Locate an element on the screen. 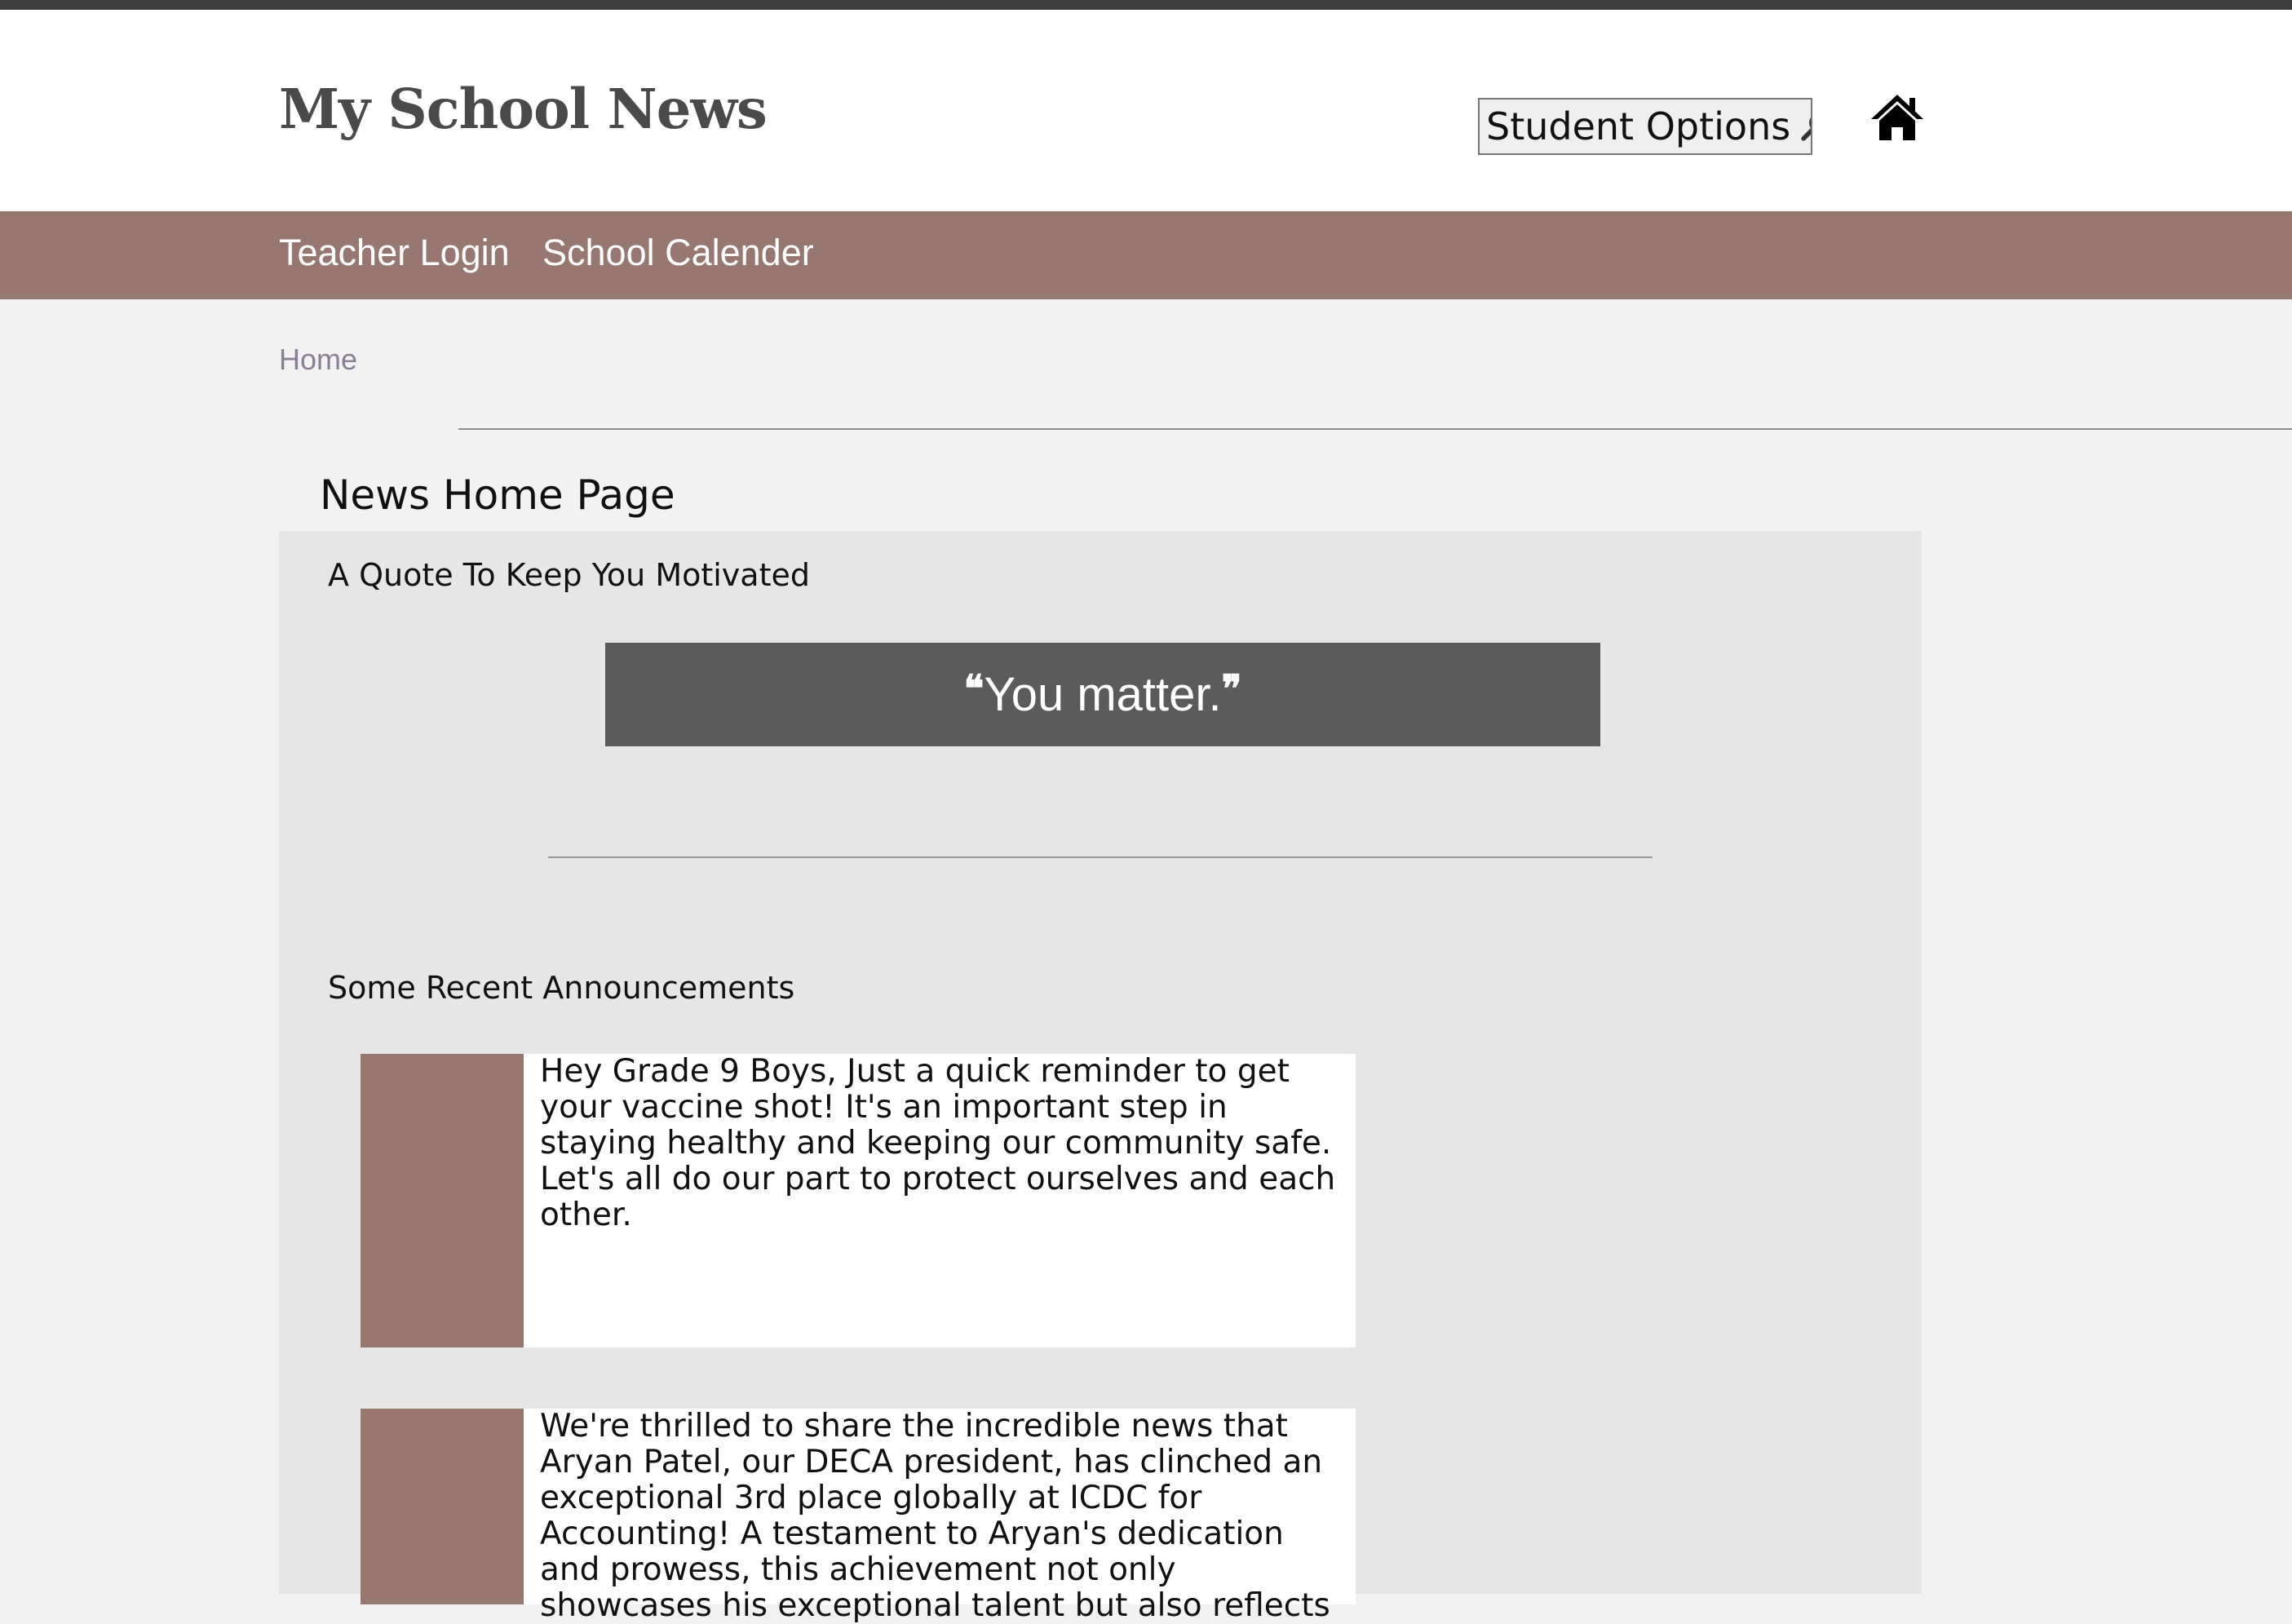  site-title: My School News is located at coordinates (523, 109).